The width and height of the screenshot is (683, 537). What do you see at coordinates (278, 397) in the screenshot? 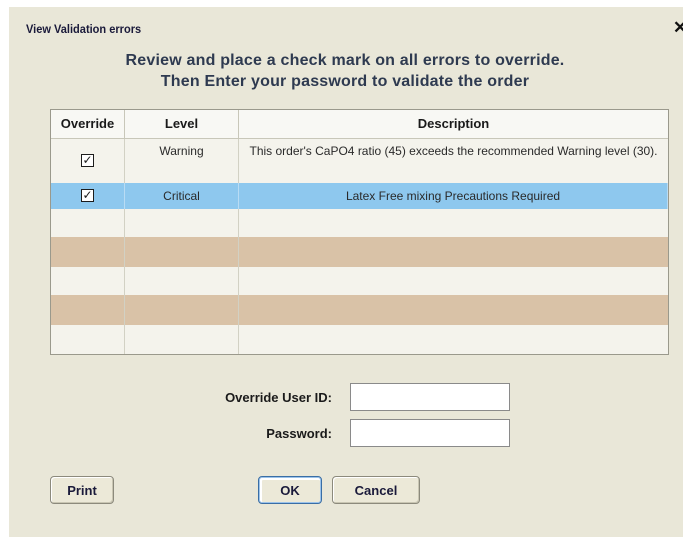
I see `override-user-id-label: Override User ID:` at bounding box center [278, 397].